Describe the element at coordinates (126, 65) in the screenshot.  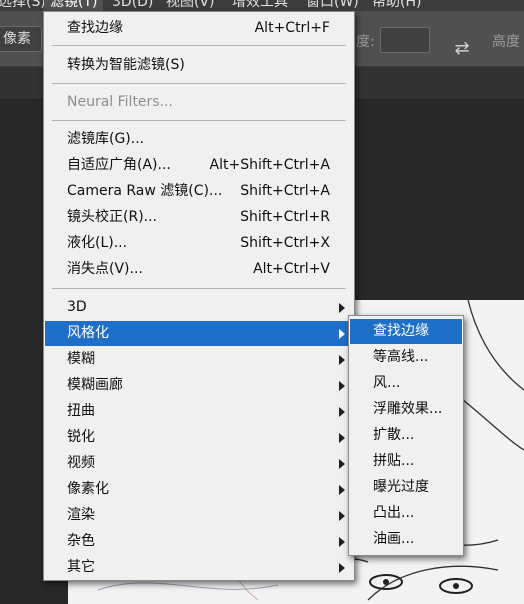
I see `convert-smart-filter-label: 转换为智能滤镜(S)` at that location.